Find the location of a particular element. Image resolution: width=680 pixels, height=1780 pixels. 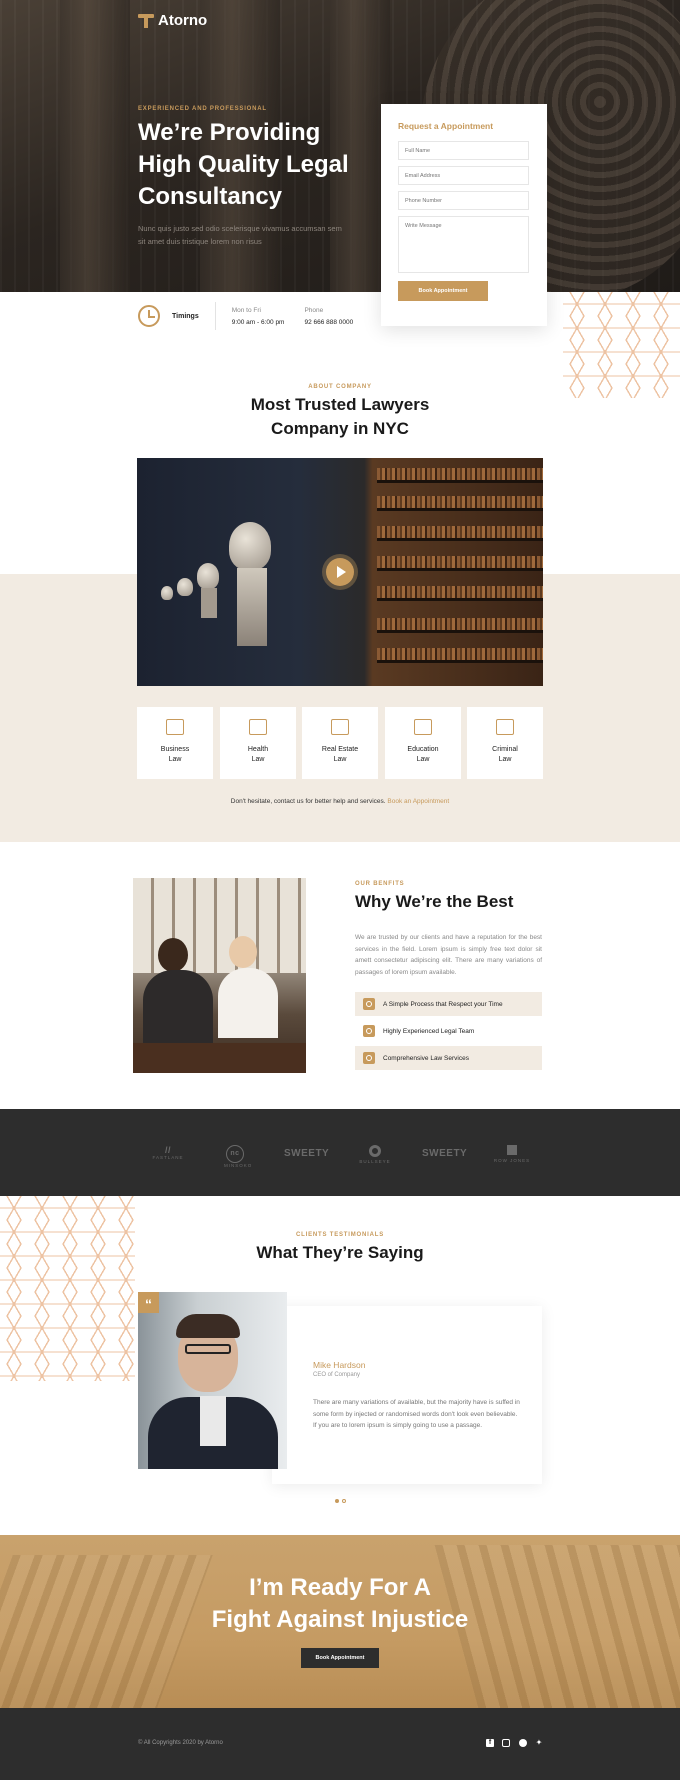

hours-block: Mon to Fri 9:00 am - 6:00 pm is located at coordinates (258, 316).